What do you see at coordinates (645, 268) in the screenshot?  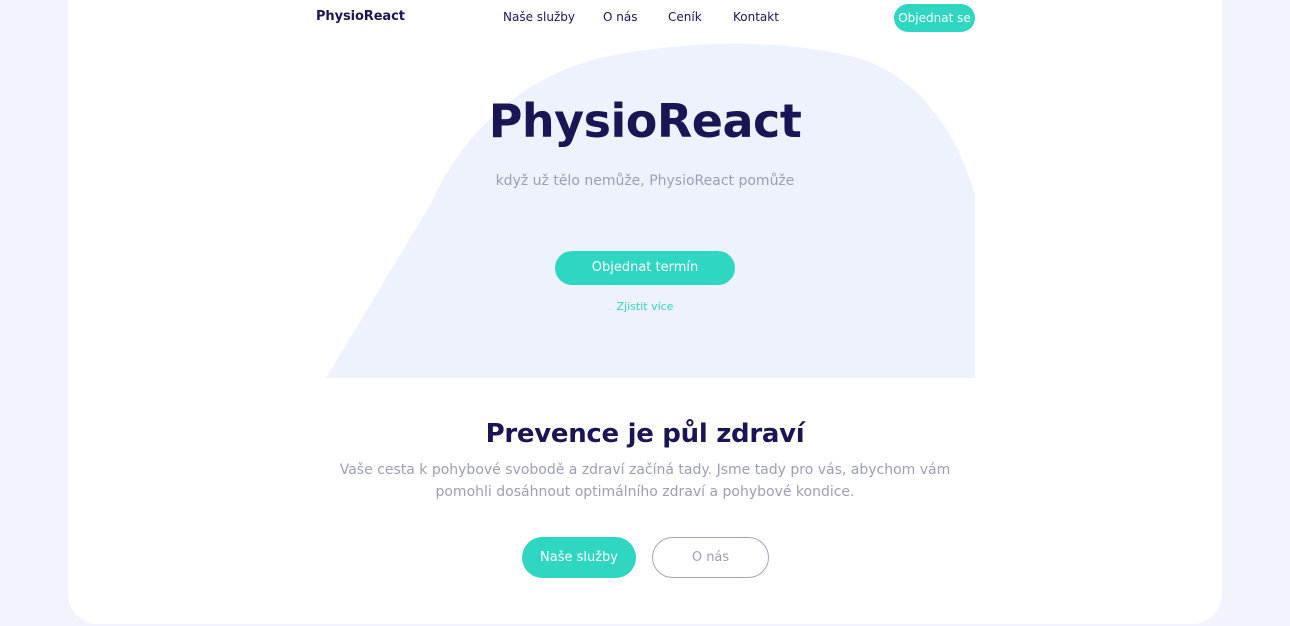 I see `book-appointment-button: Objednat termín` at bounding box center [645, 268].